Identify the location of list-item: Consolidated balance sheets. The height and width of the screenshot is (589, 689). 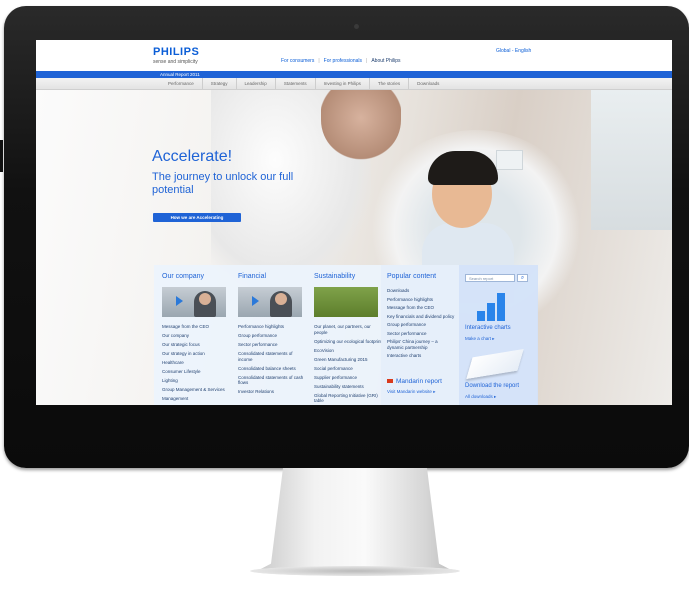
(272, 369).